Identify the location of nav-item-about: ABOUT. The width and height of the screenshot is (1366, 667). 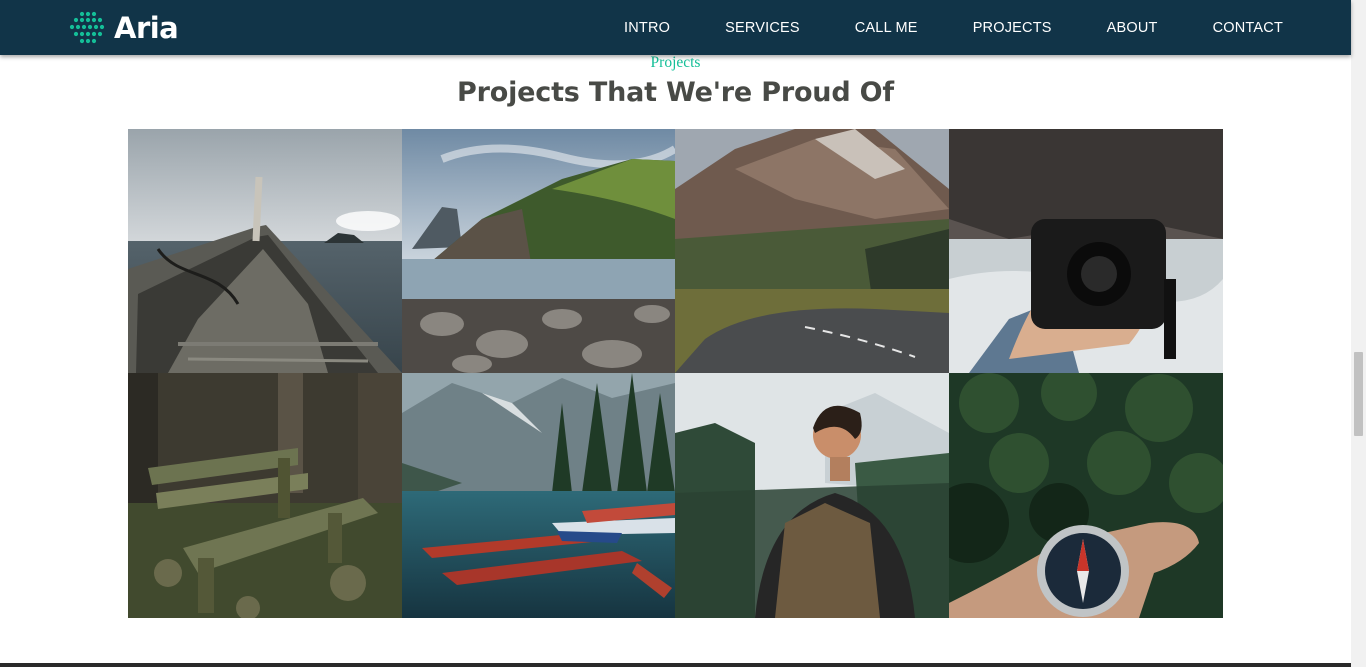
(1132, 28).